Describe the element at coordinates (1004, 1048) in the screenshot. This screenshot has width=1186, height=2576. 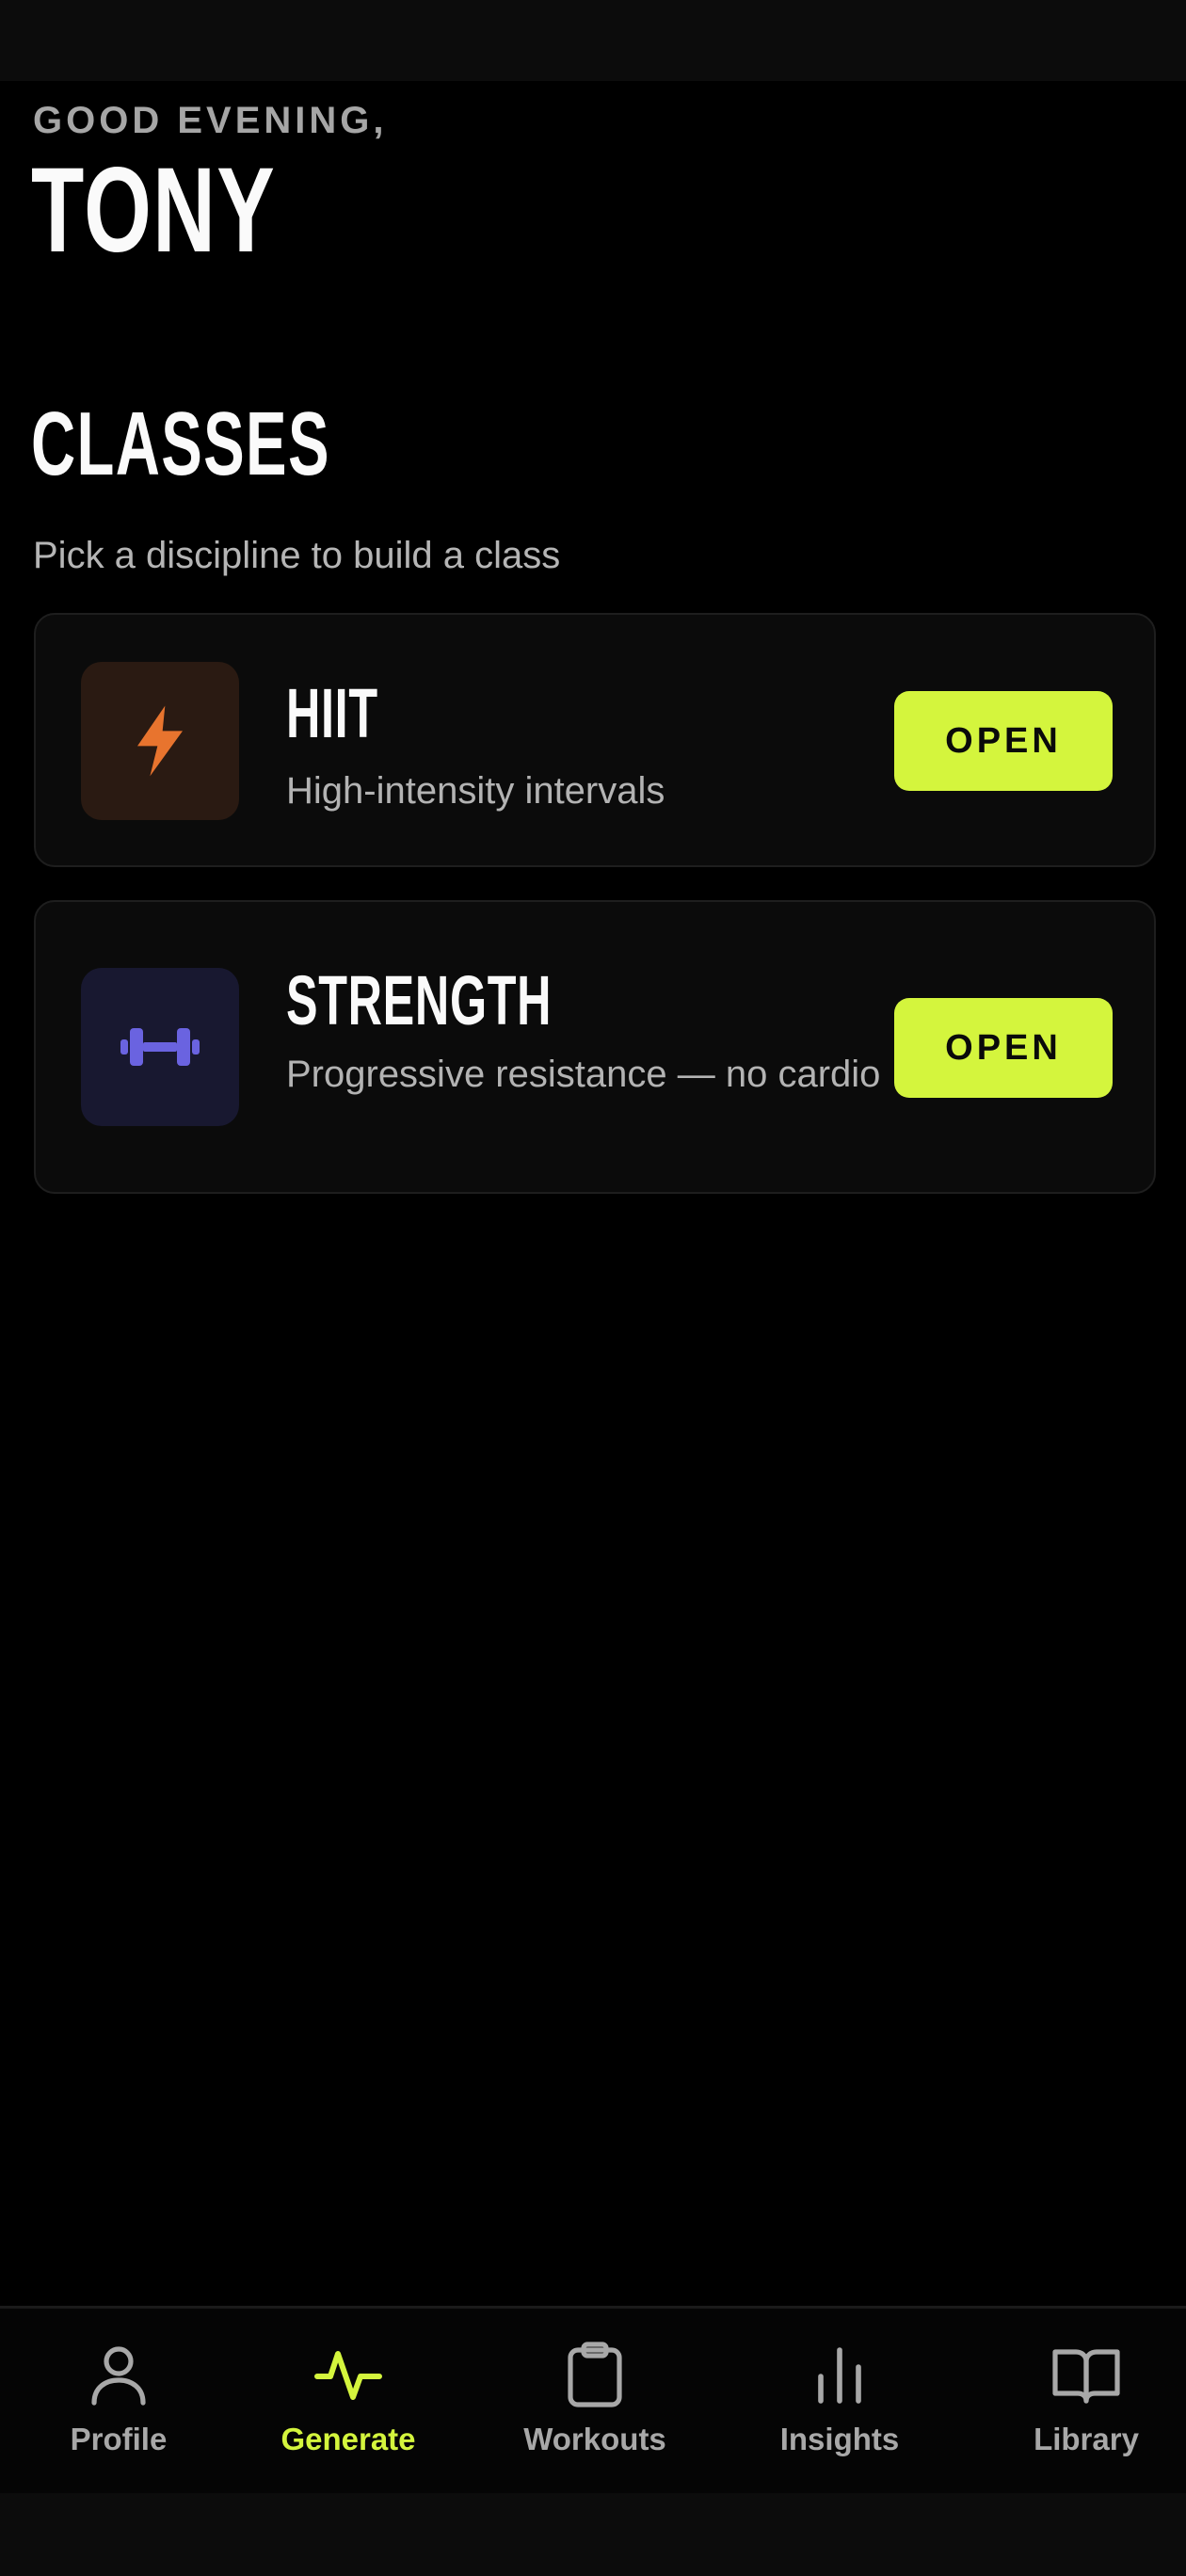
I see `open-strength-button: OPEN` at that location.